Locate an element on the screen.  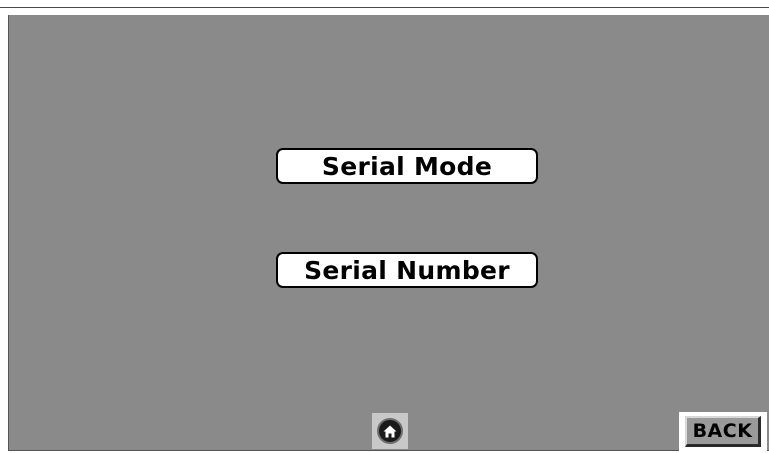
home-icon is located at coordinates (390, 431).